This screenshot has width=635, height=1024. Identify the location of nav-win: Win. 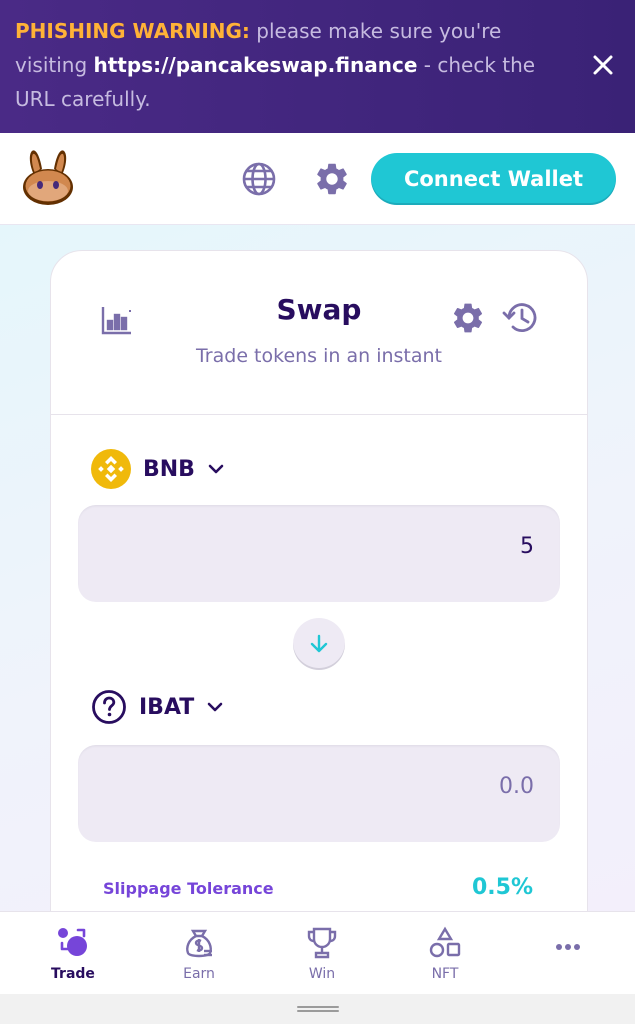
(322, 954).